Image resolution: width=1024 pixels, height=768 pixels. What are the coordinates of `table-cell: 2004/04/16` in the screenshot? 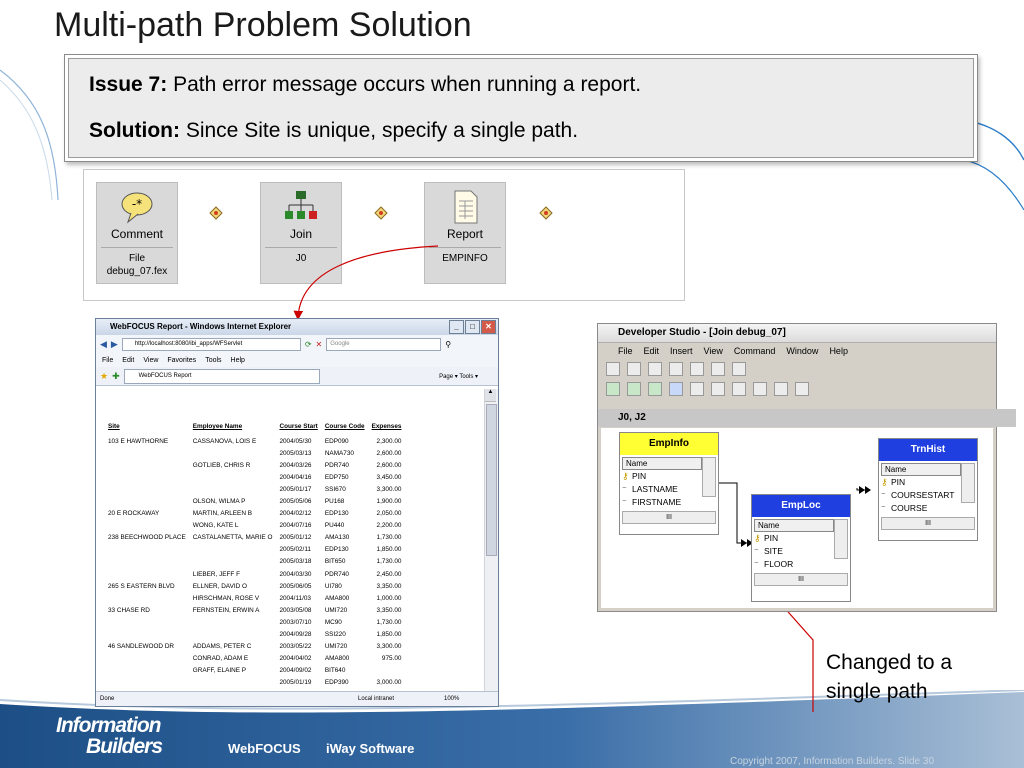 It's located at (295, 477).